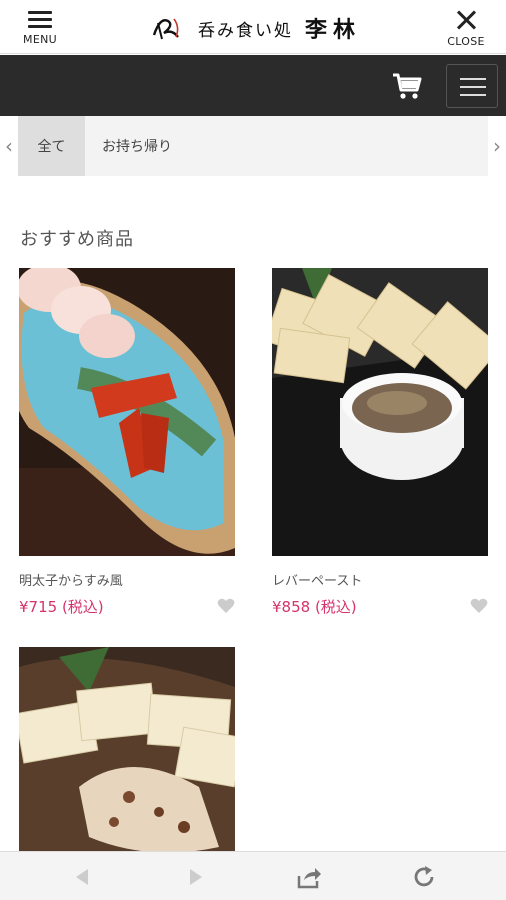 This screenshot has width=506, height=900. Describe the element at coordinates (165, 29) in the screenshot. I see `logo-mark-icon` at that location.